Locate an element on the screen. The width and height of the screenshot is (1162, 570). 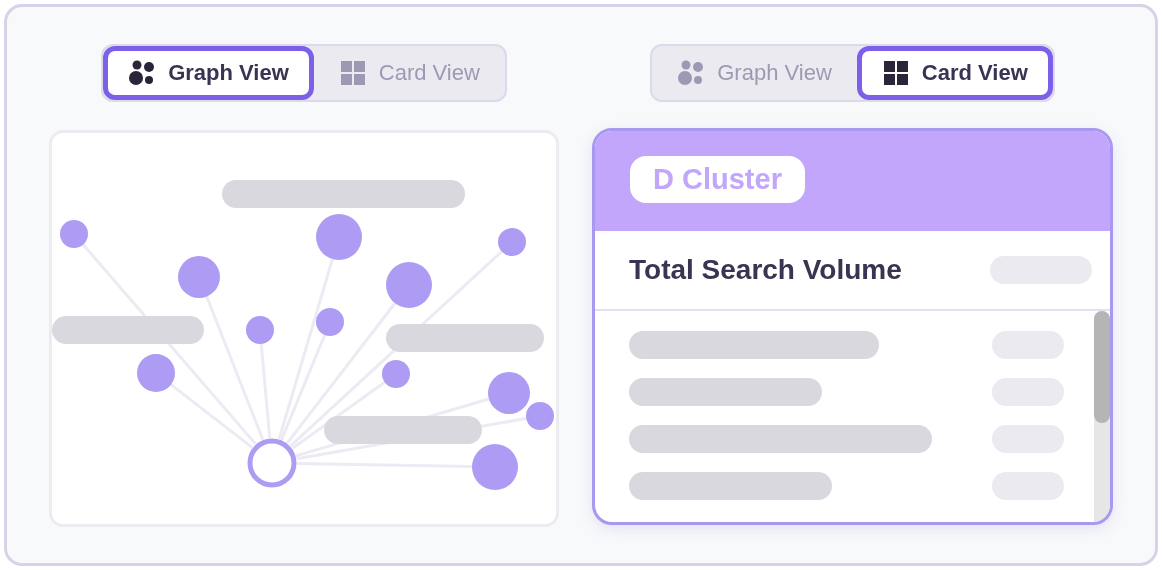
view-tab: Card View is located at coordinates (954, 73).